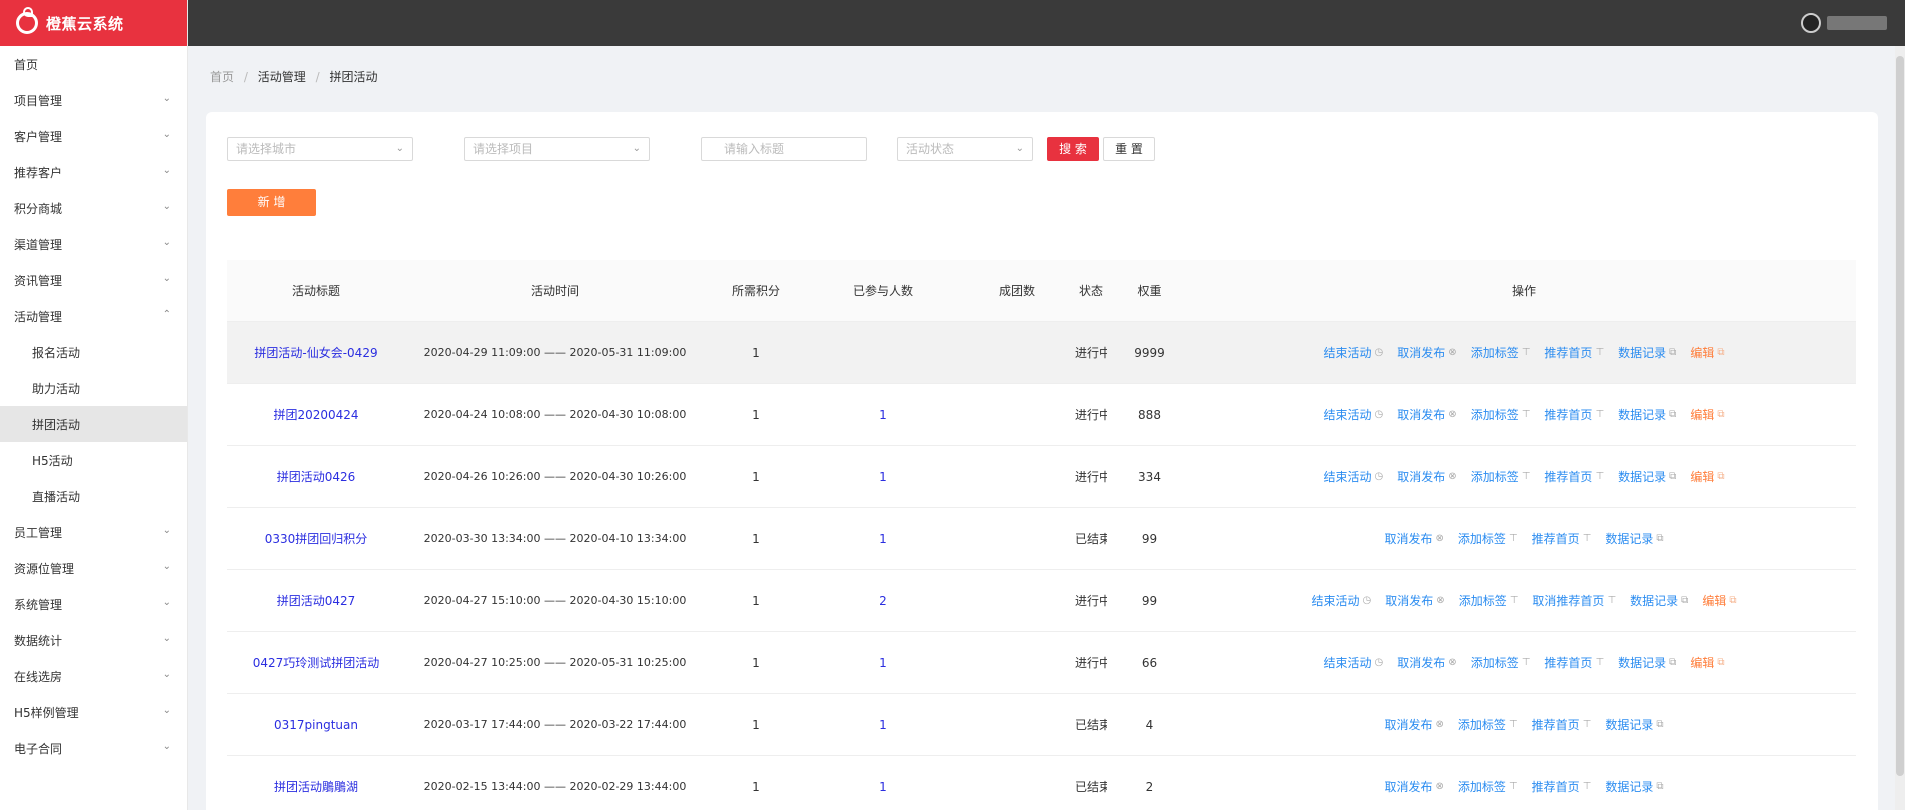 The image size is (1905, 810). What do you see at coordinates (1568, 415) in the screenshot?
I see `operation-label: 推荐首页` at bounding box center [1568, 415].